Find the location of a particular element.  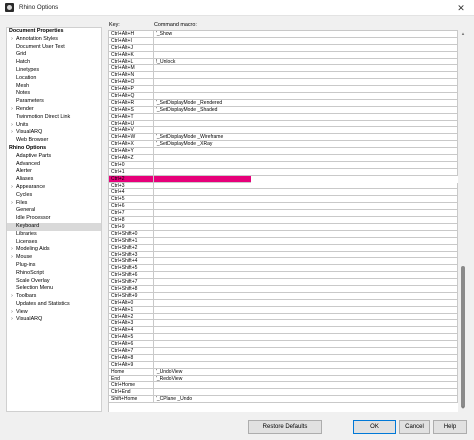

scroll-down-arrow-icon: ▾ is located at coordinates (463, 408).